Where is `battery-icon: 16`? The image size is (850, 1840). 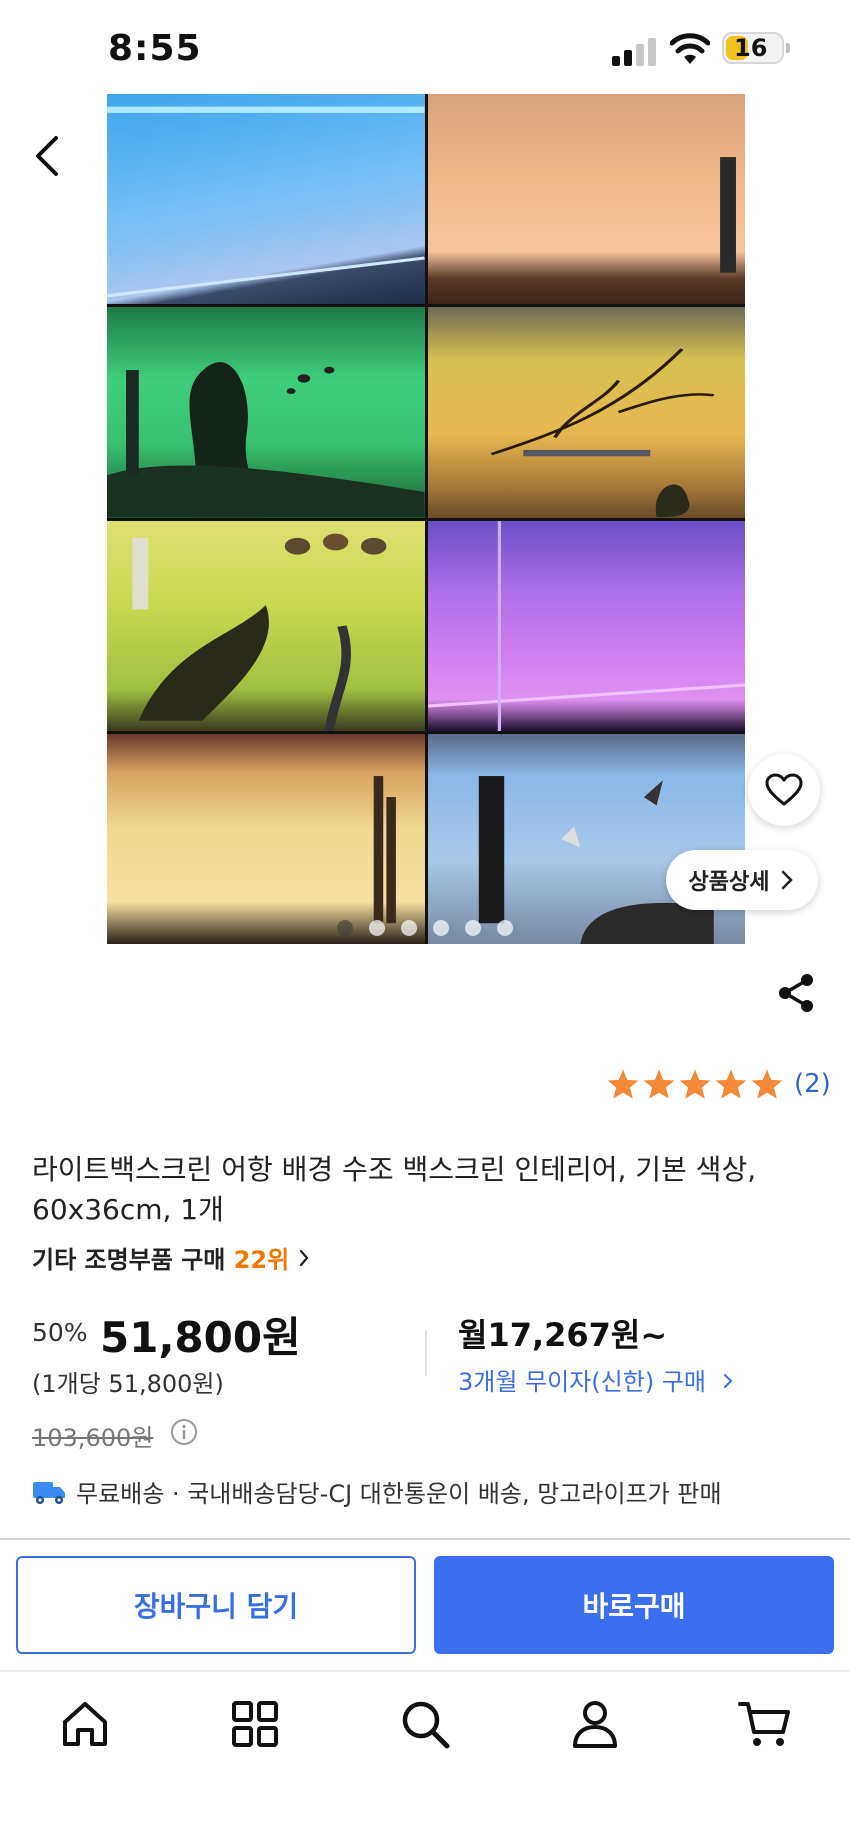 battery-icon: 16 is located at coordinates (753, 48).